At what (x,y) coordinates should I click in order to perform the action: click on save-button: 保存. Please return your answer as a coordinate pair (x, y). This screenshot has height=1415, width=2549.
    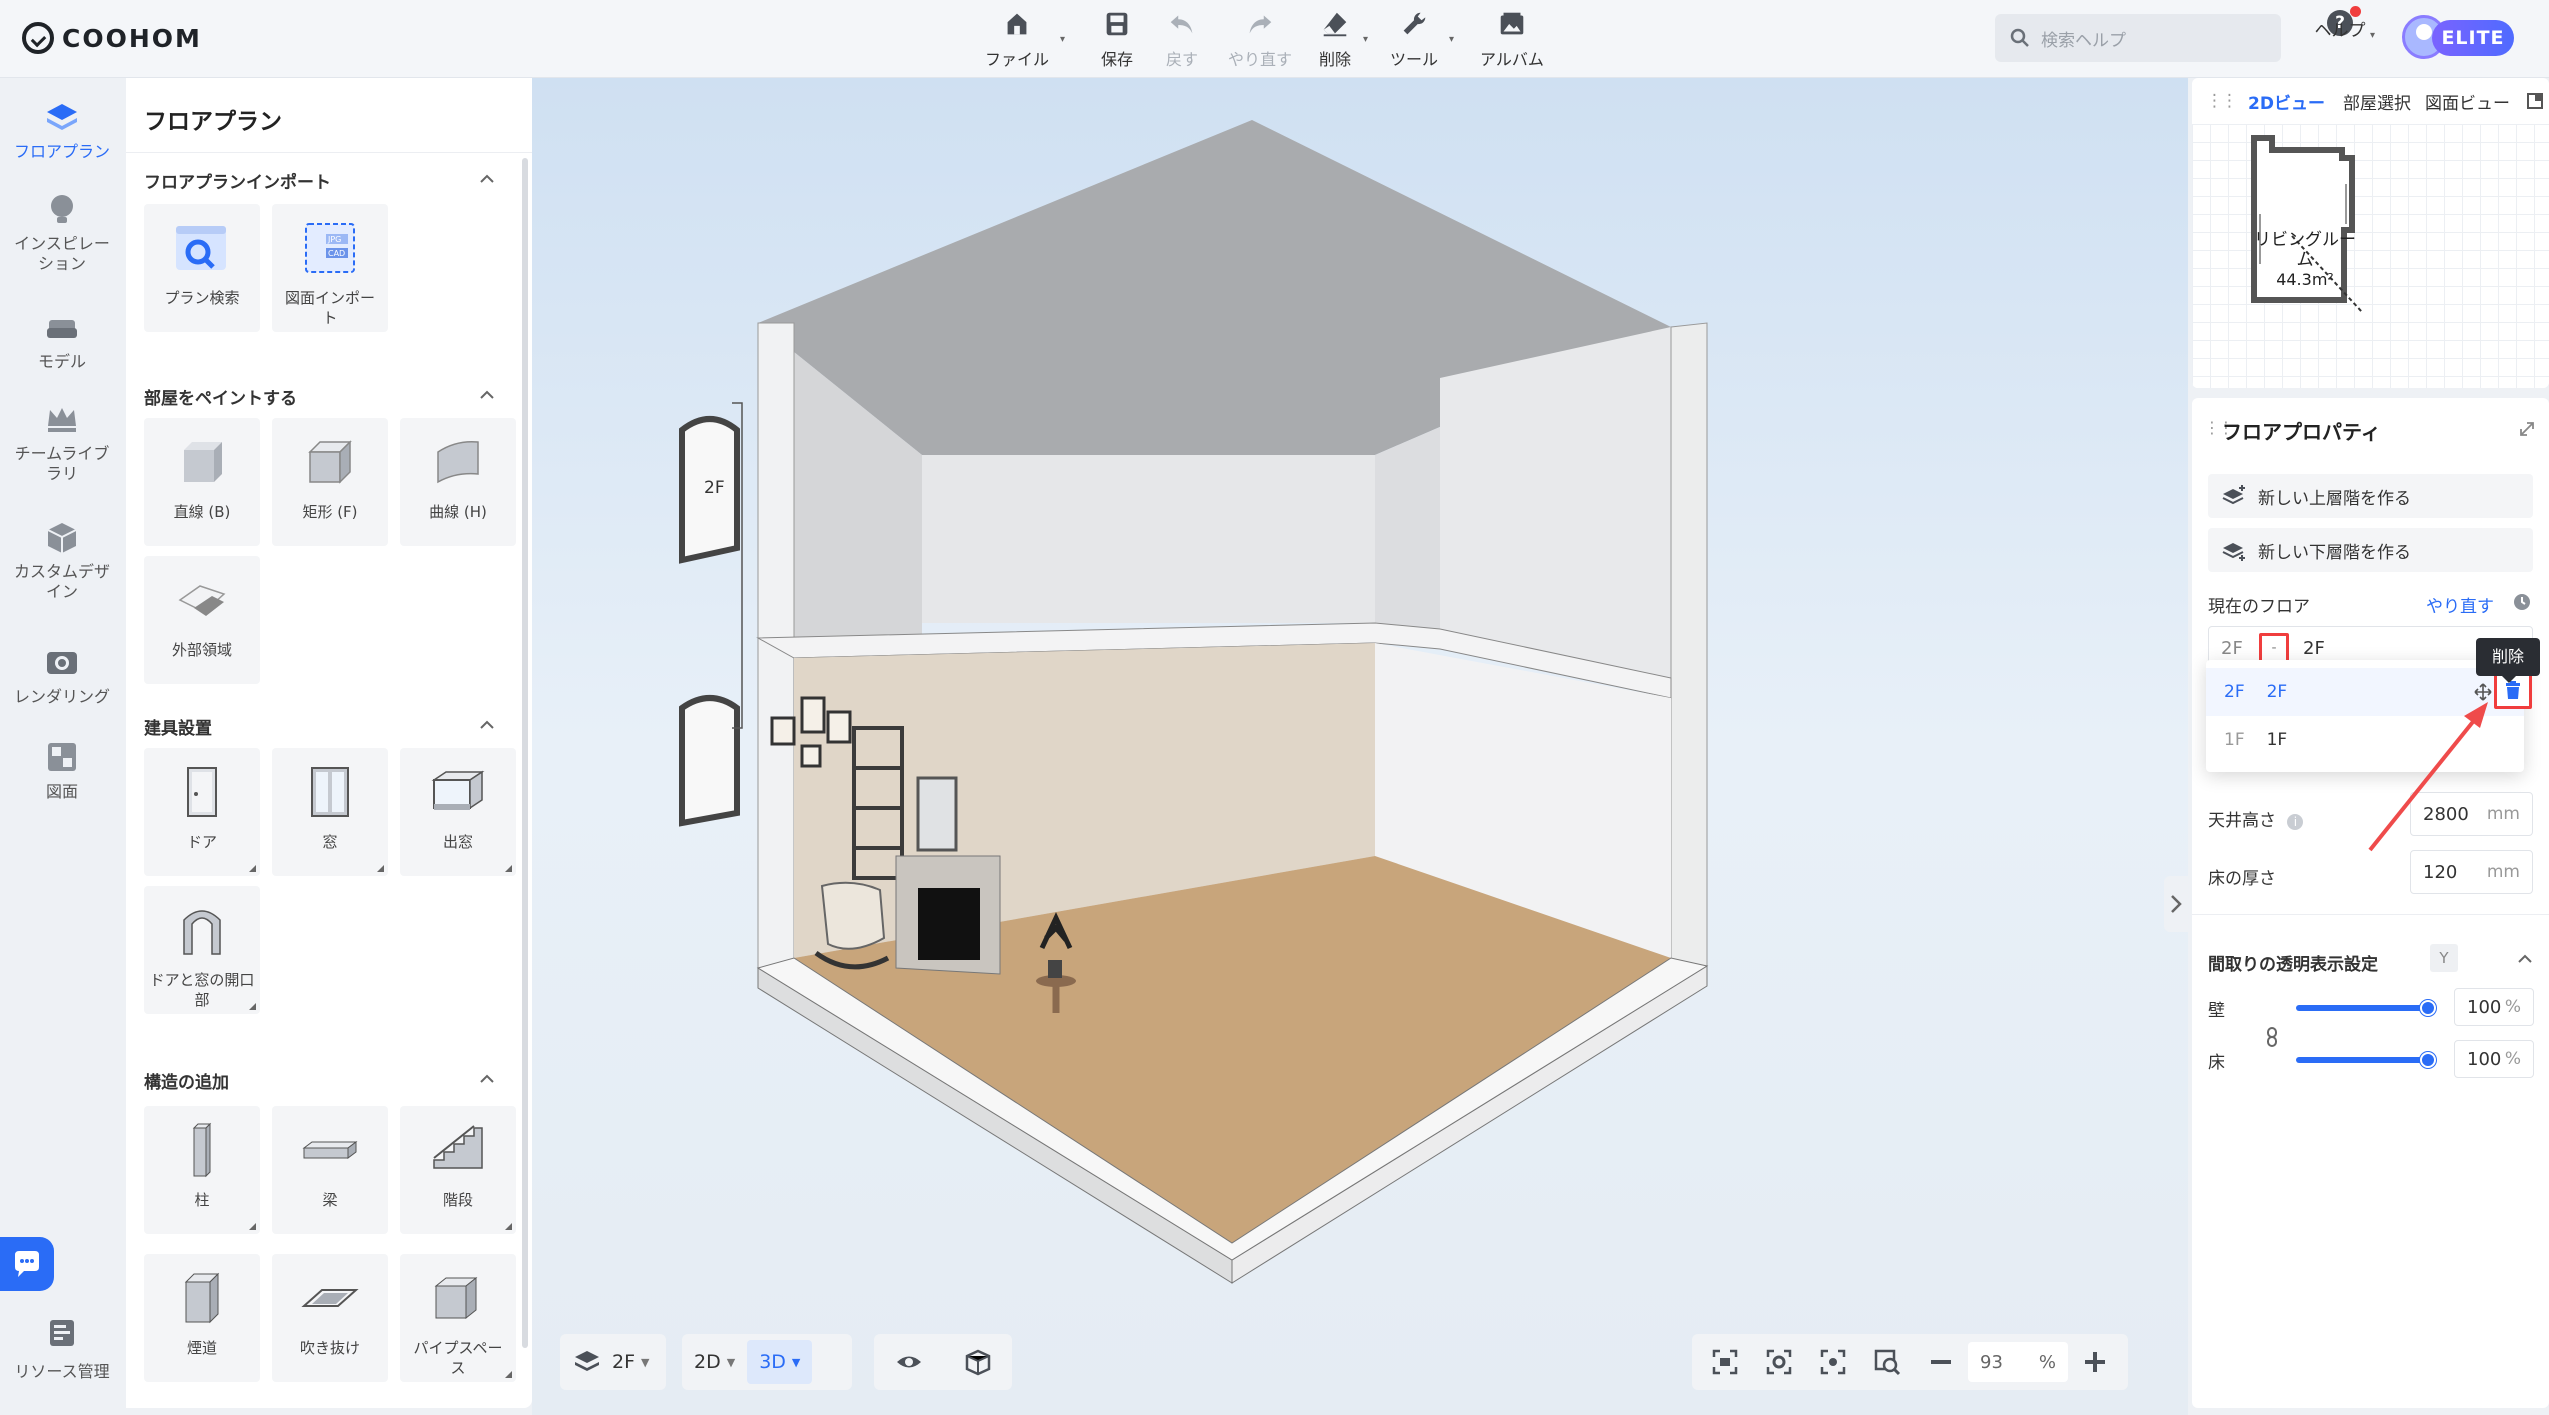
    Looking at the image, I should click on (1117, 39).